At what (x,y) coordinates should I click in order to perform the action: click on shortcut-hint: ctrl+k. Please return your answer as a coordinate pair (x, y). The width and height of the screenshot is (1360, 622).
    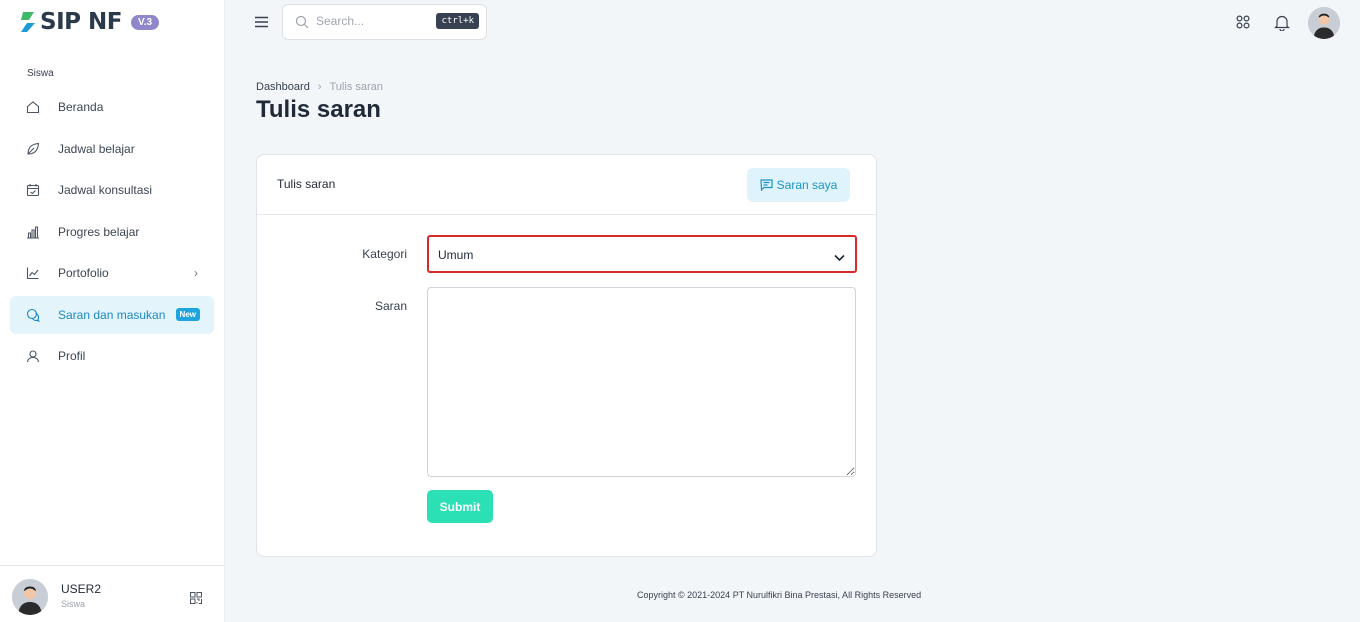
    Looking at the image, I should click on (457, 21).